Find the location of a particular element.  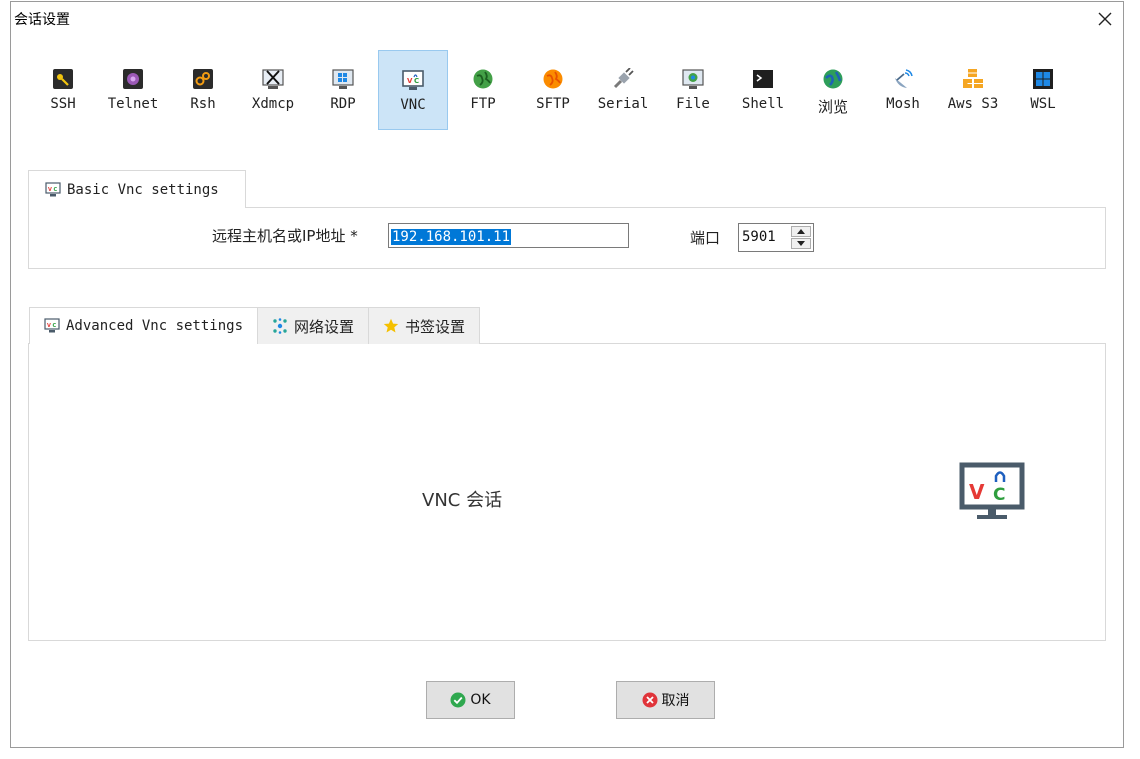

serial-plug-icon is located at coordinates (623, 79).